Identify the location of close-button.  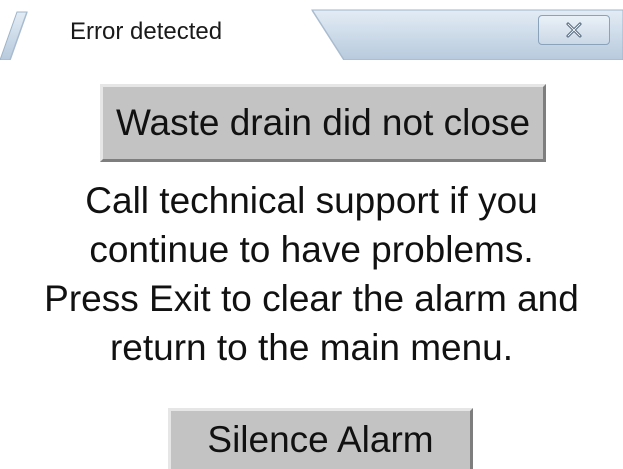
(574, 30).